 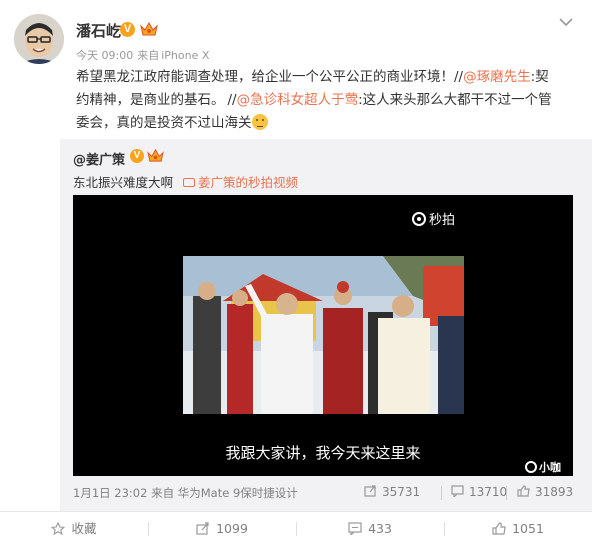 I want to click on video-watermark: 小咖, so click(x=543, y=467).